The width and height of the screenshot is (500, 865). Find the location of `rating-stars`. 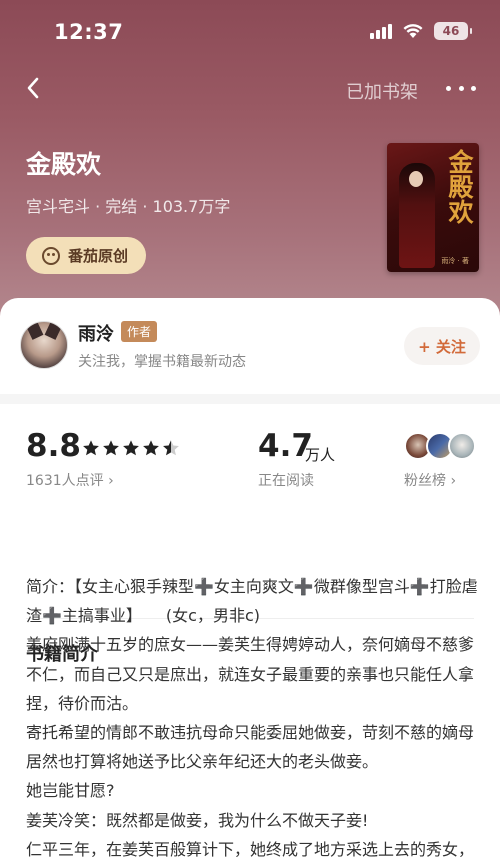

rating-stars is located at coordinates (131, 448).